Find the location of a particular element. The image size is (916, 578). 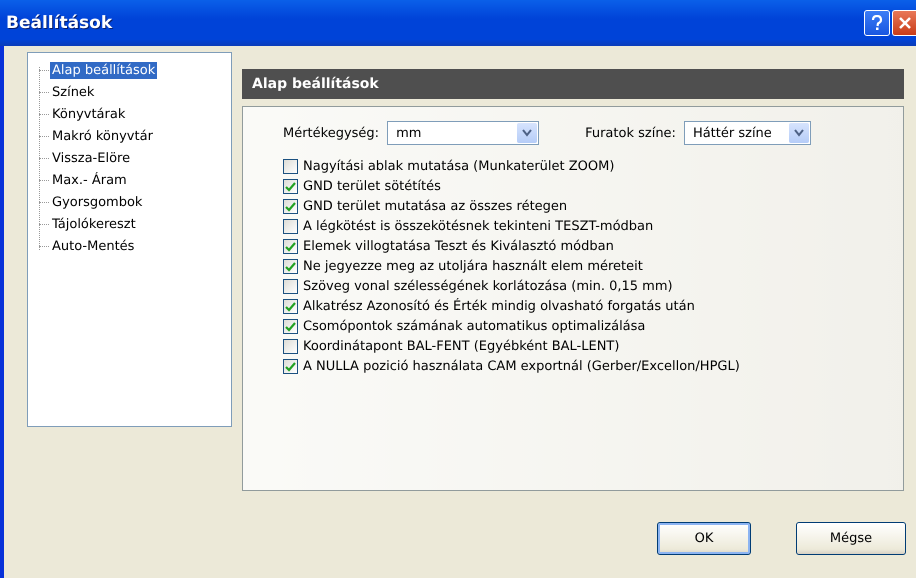

checkbox-label: Koordinátapont BAL-FENT (Egyébként BAL-LENT) is located at coordinates (461, 346).